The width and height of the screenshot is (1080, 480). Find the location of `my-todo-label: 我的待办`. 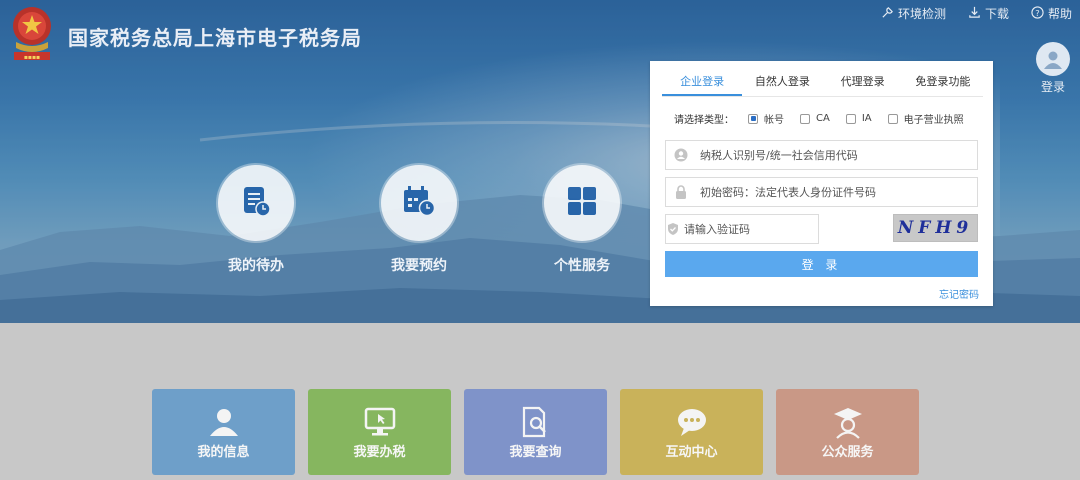

my-todo-label: 我的待办 is located at coordinates (256, 266).